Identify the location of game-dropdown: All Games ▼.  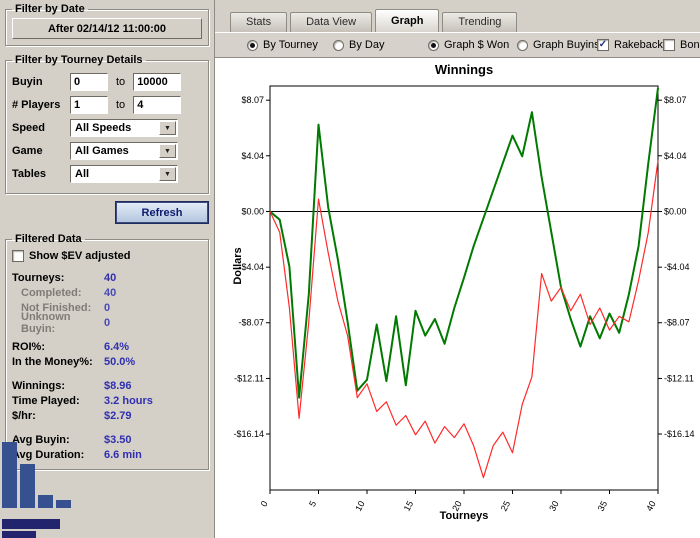
(124, 151).